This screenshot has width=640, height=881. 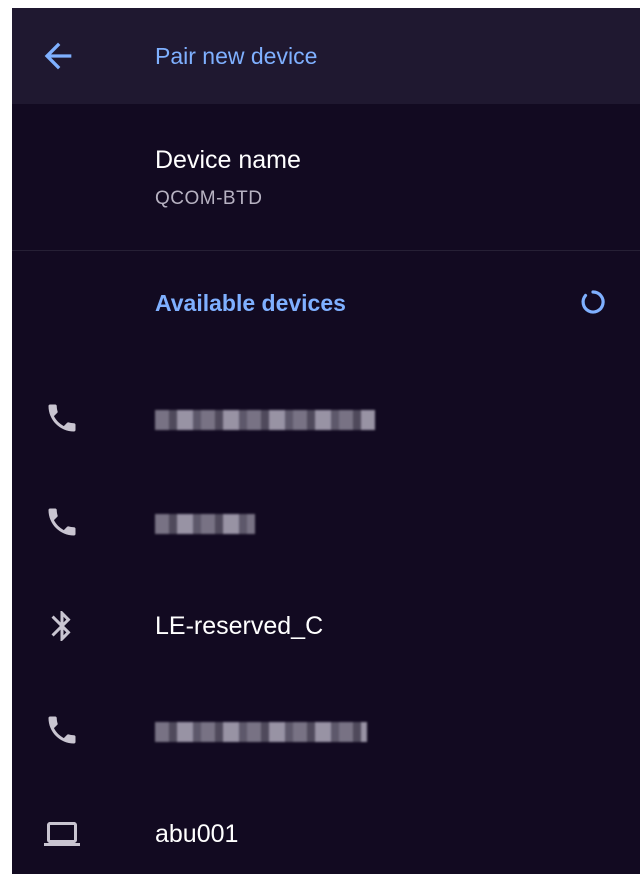 I want to click on app-bar: Pair new device, so click(x=326, y=56).